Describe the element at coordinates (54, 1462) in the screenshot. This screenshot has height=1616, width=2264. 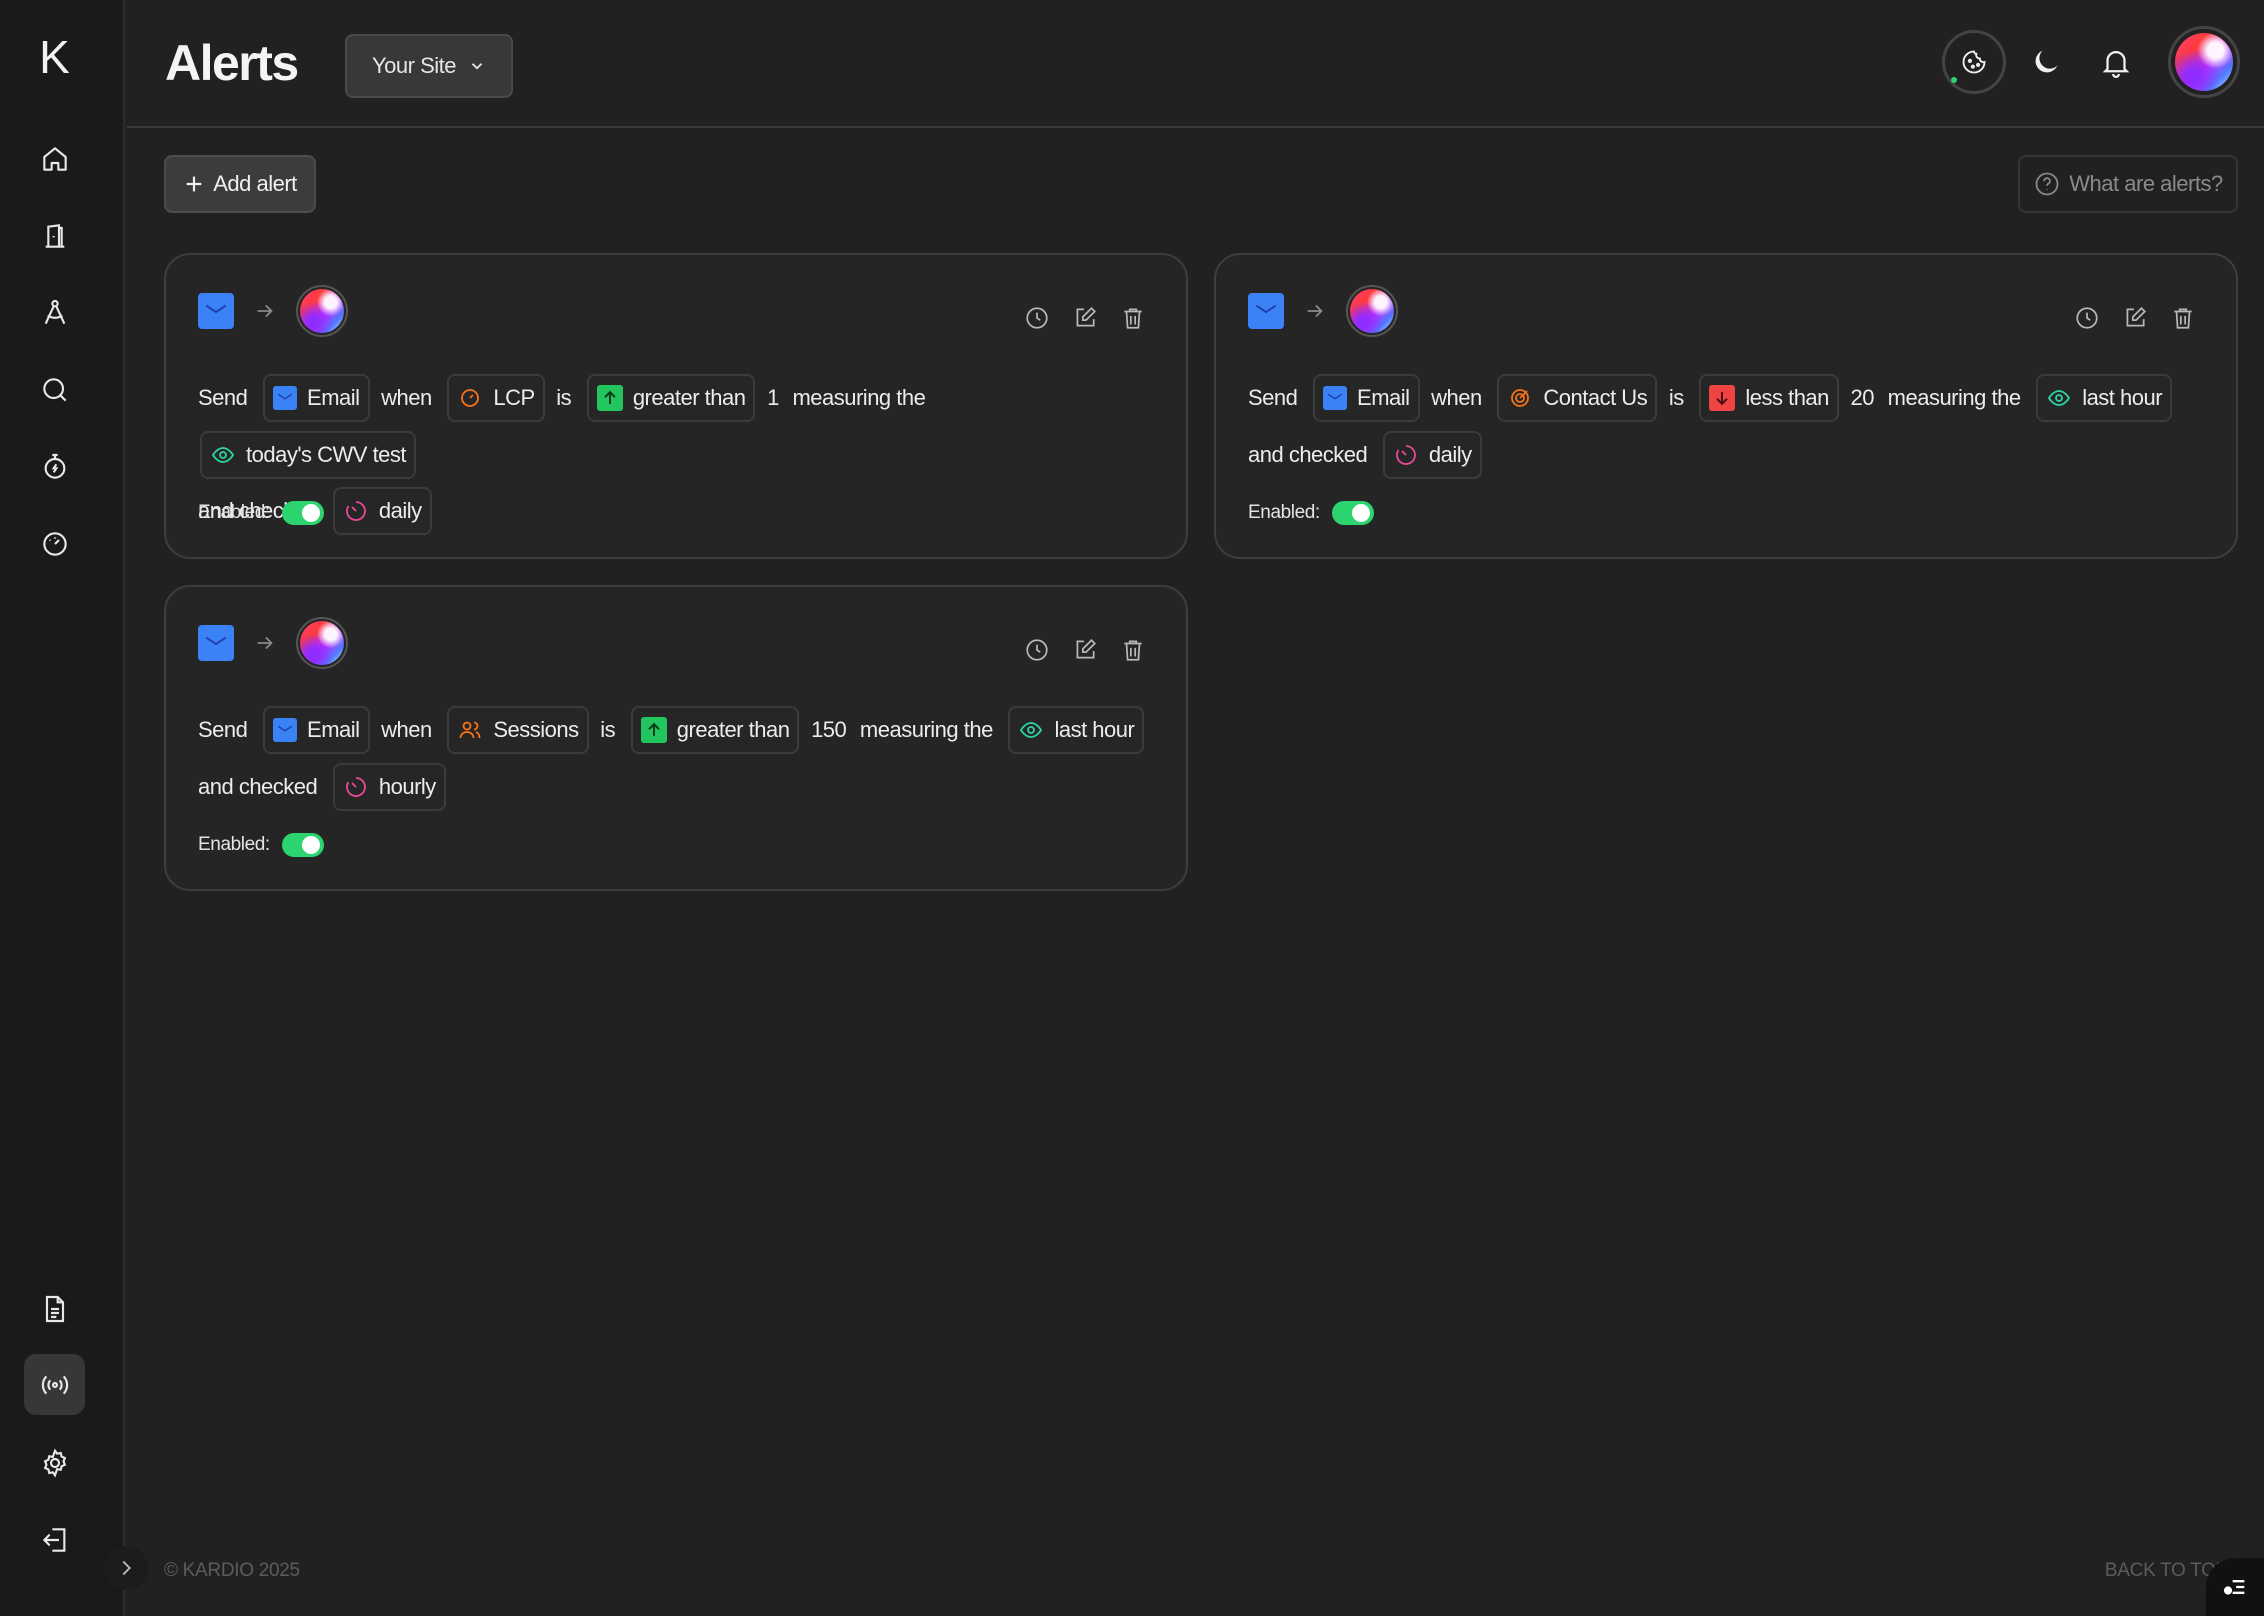
I see `gear-icon` at that location.